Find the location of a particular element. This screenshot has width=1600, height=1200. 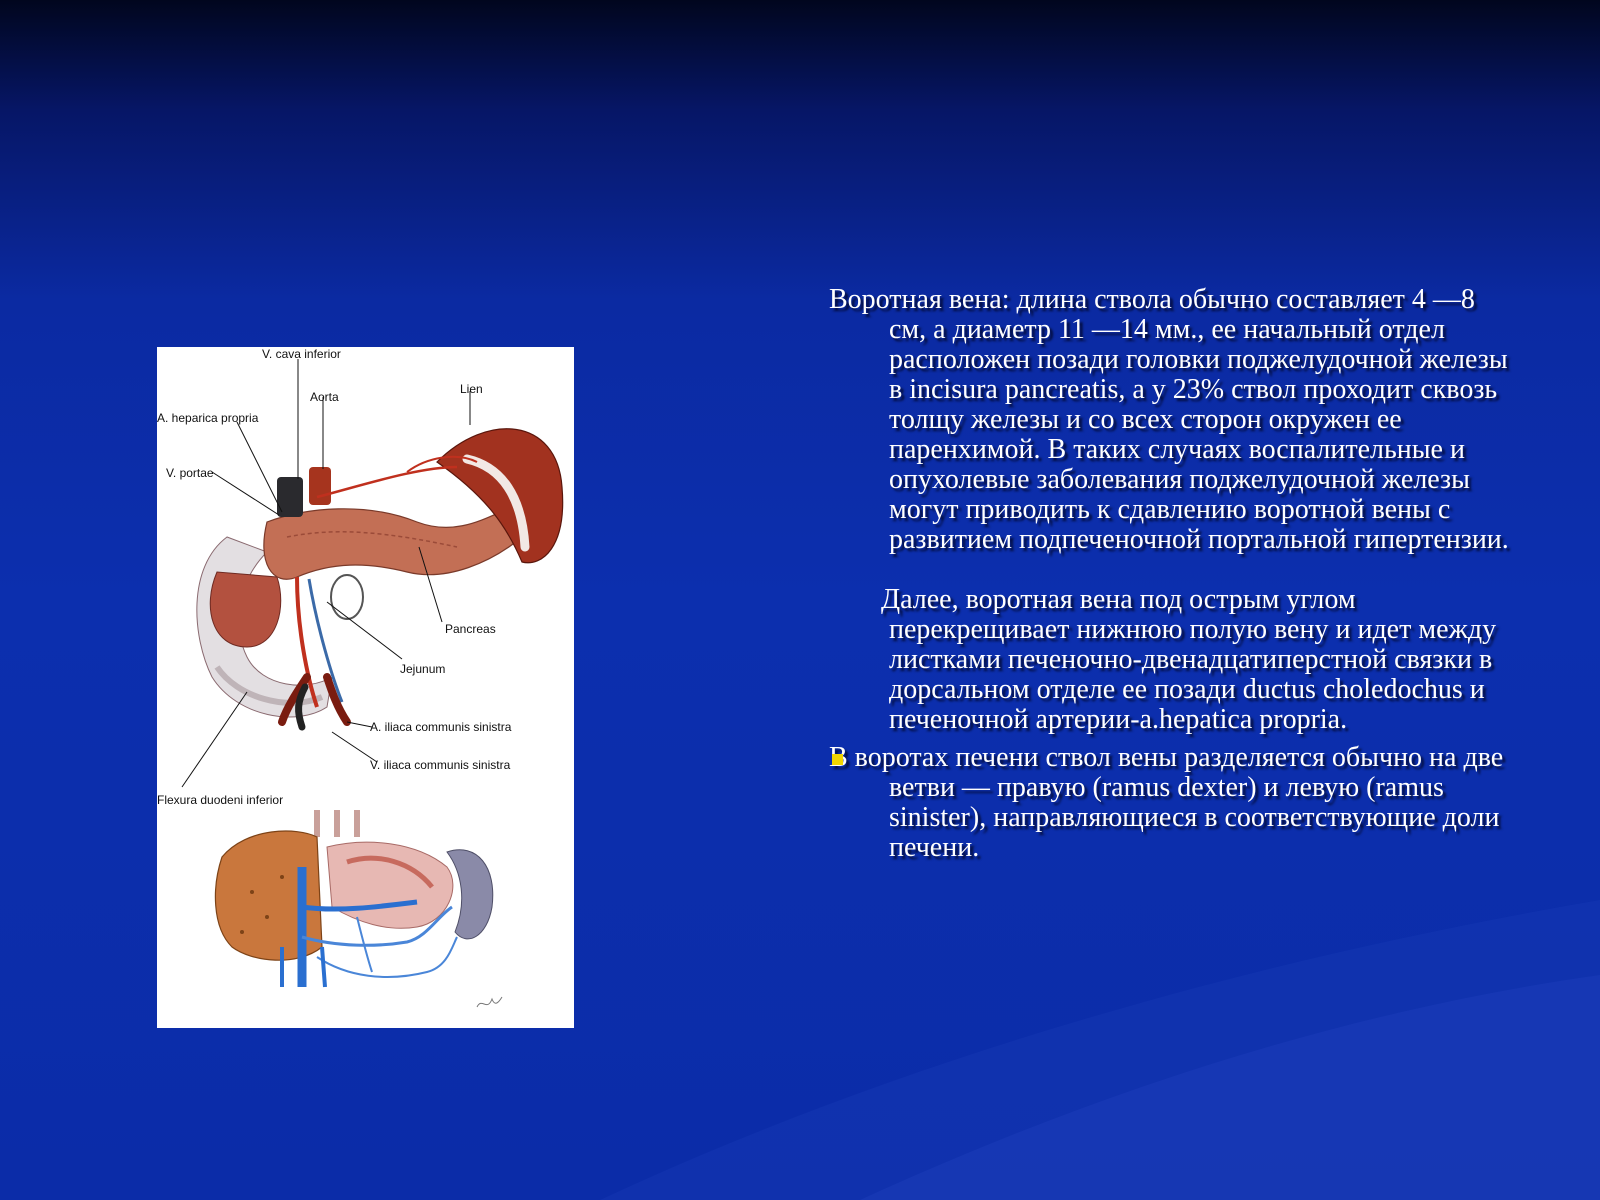

label-pancreas: Pancreas is located at coordinates (470, 629).